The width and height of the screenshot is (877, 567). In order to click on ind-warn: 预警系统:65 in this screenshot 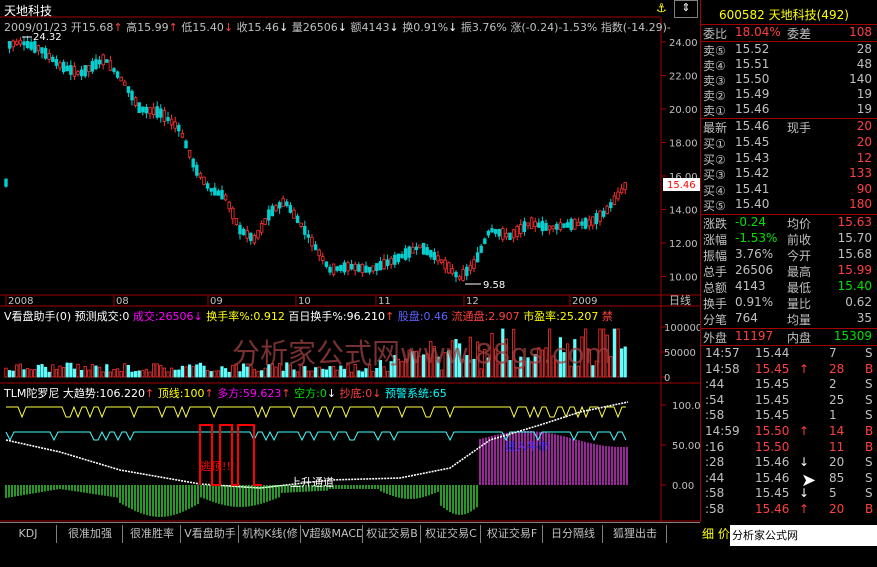, I will do `click(415, 393)`.